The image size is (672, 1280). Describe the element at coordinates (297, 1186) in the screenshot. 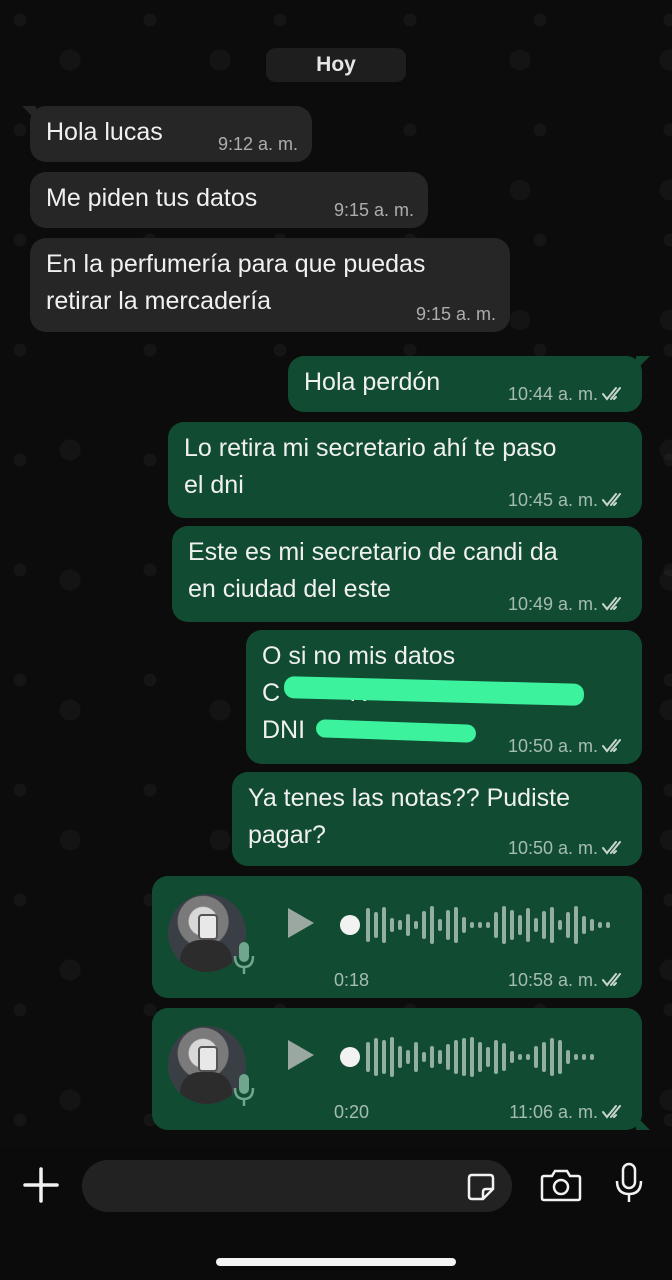

I see `message-input` at that location.